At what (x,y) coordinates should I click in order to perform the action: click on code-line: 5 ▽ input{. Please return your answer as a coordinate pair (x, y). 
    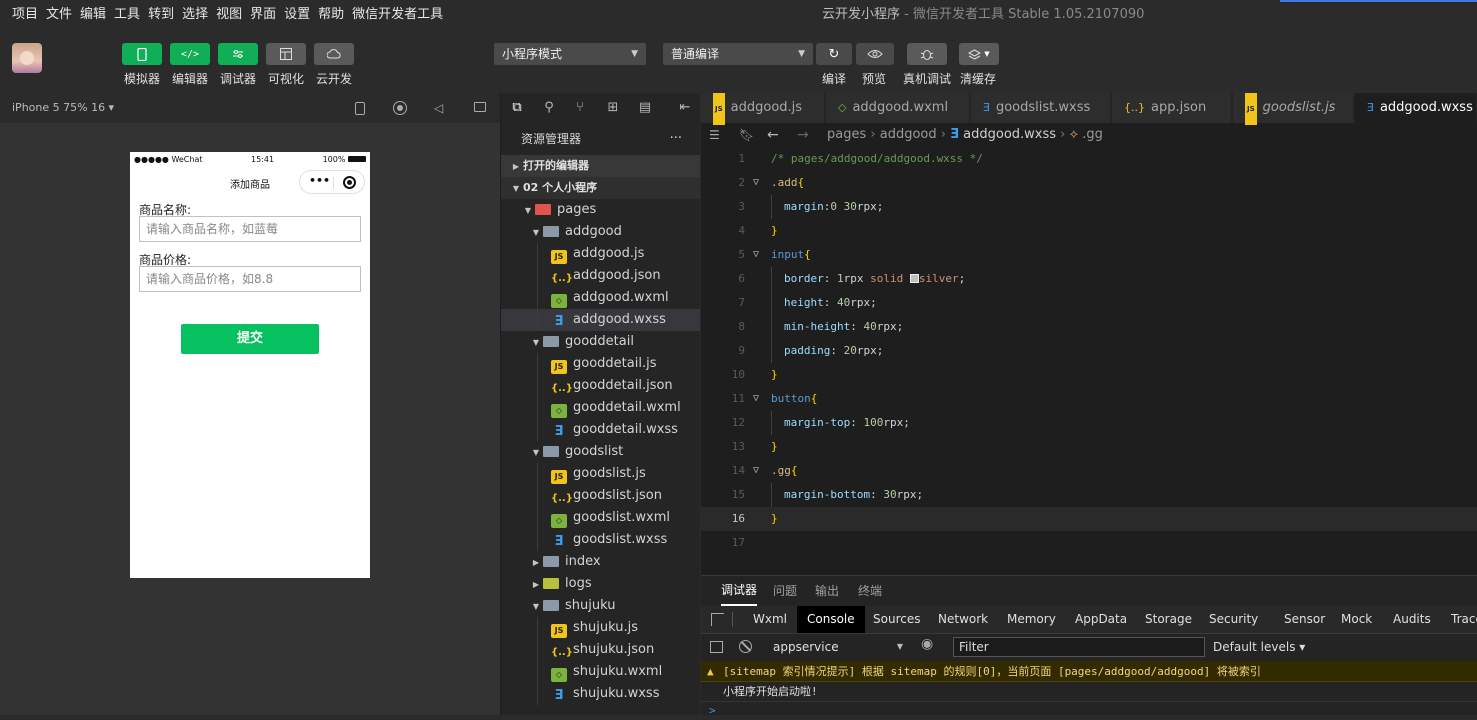
    Looking at the image, I should click on (1089, 255).